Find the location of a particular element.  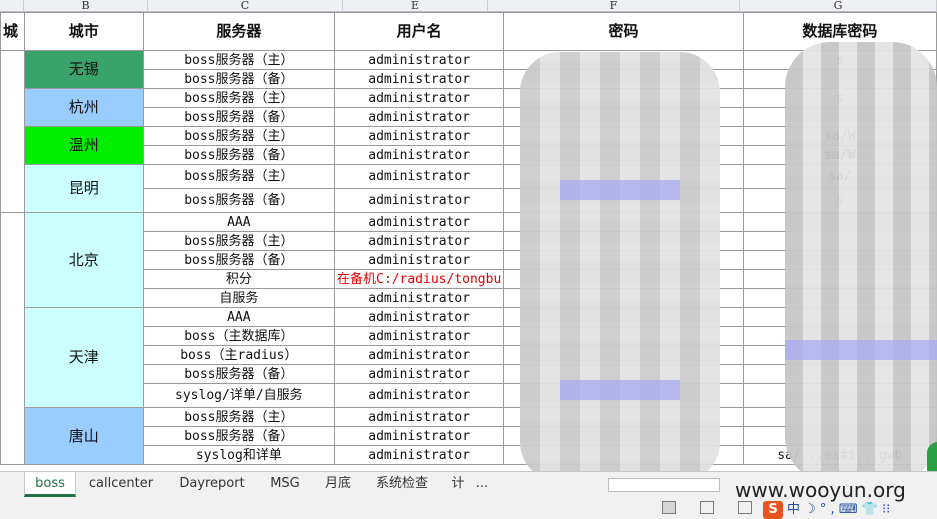

city-cell: 杭州 is located at coordinates (83, 107).